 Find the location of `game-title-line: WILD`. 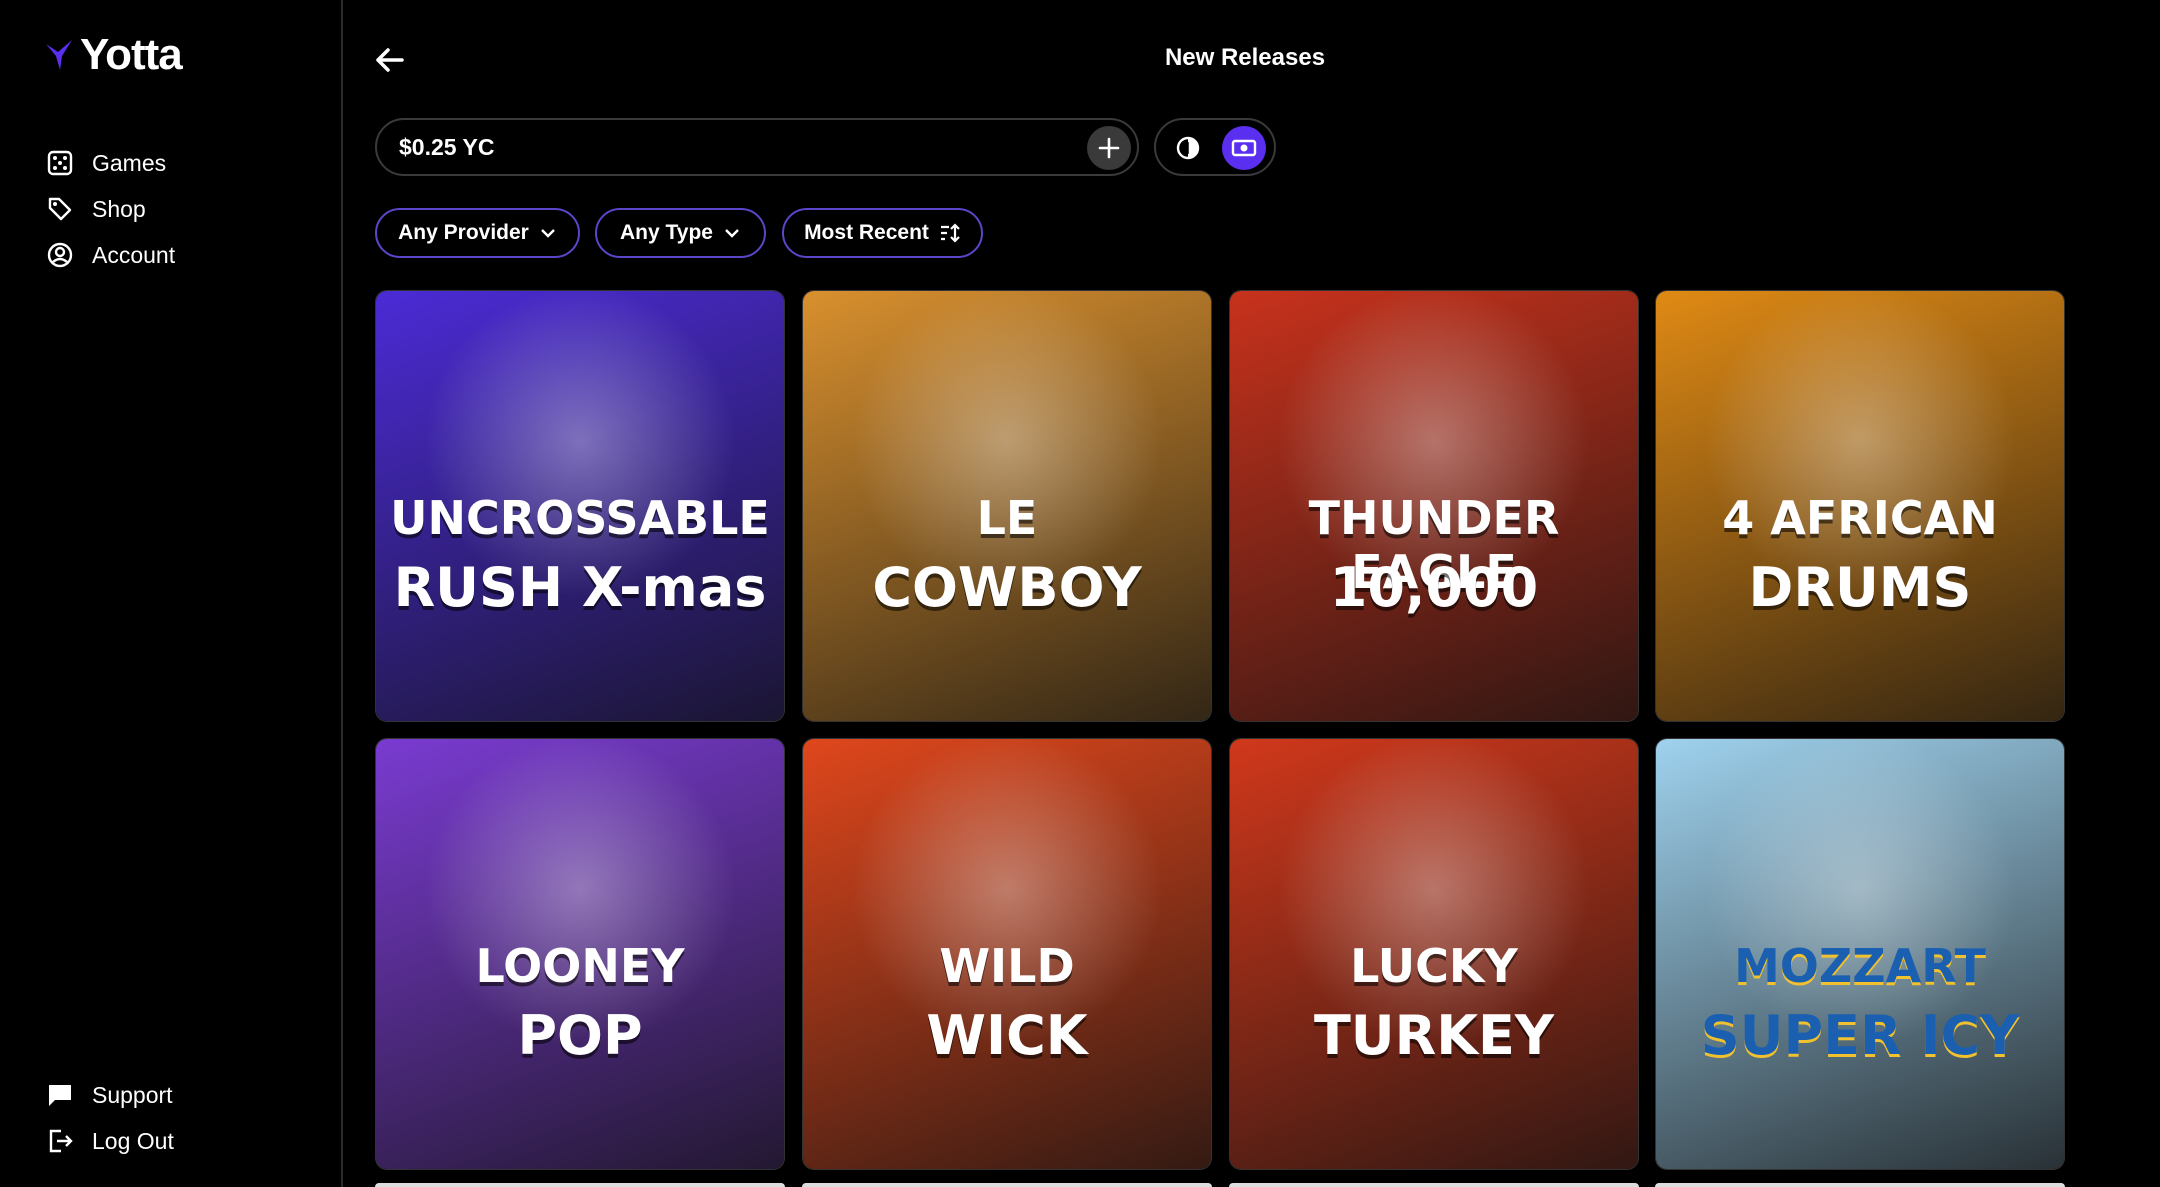

game-title-line: WILD is located at coordinates (1007, 966).